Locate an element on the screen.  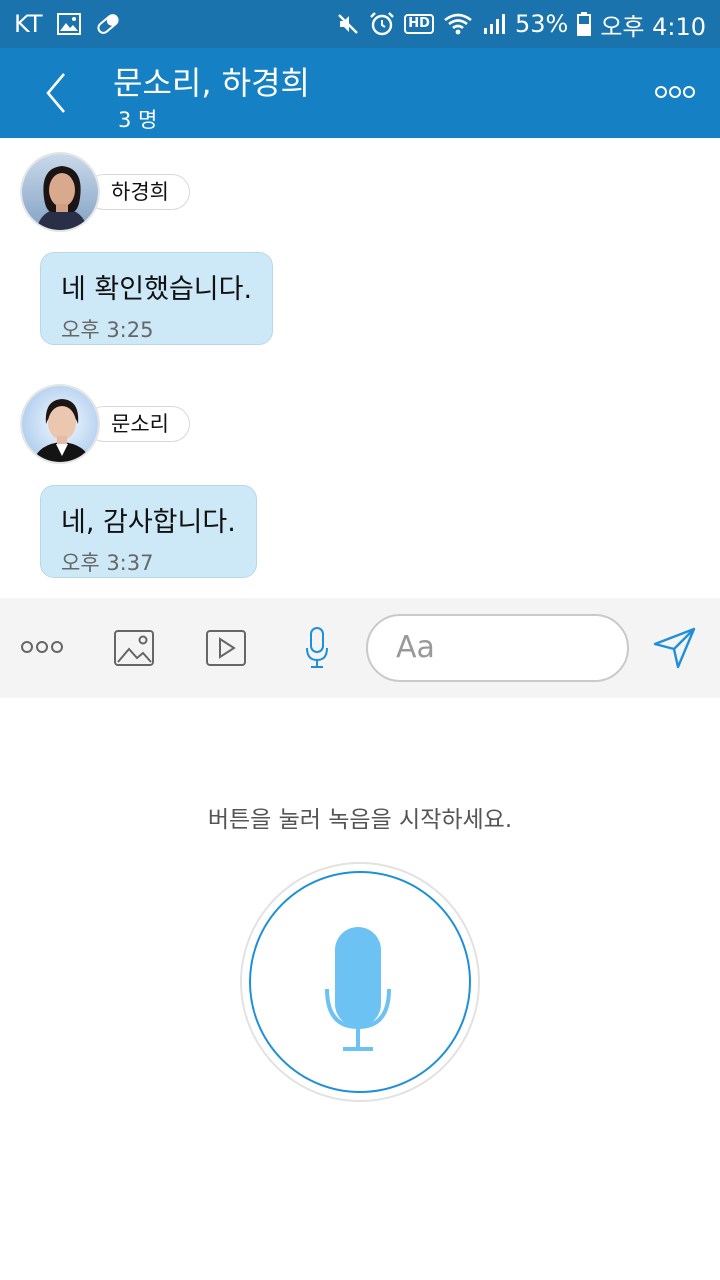
sender-row: 문소리 is located at coordinates (120, 424).